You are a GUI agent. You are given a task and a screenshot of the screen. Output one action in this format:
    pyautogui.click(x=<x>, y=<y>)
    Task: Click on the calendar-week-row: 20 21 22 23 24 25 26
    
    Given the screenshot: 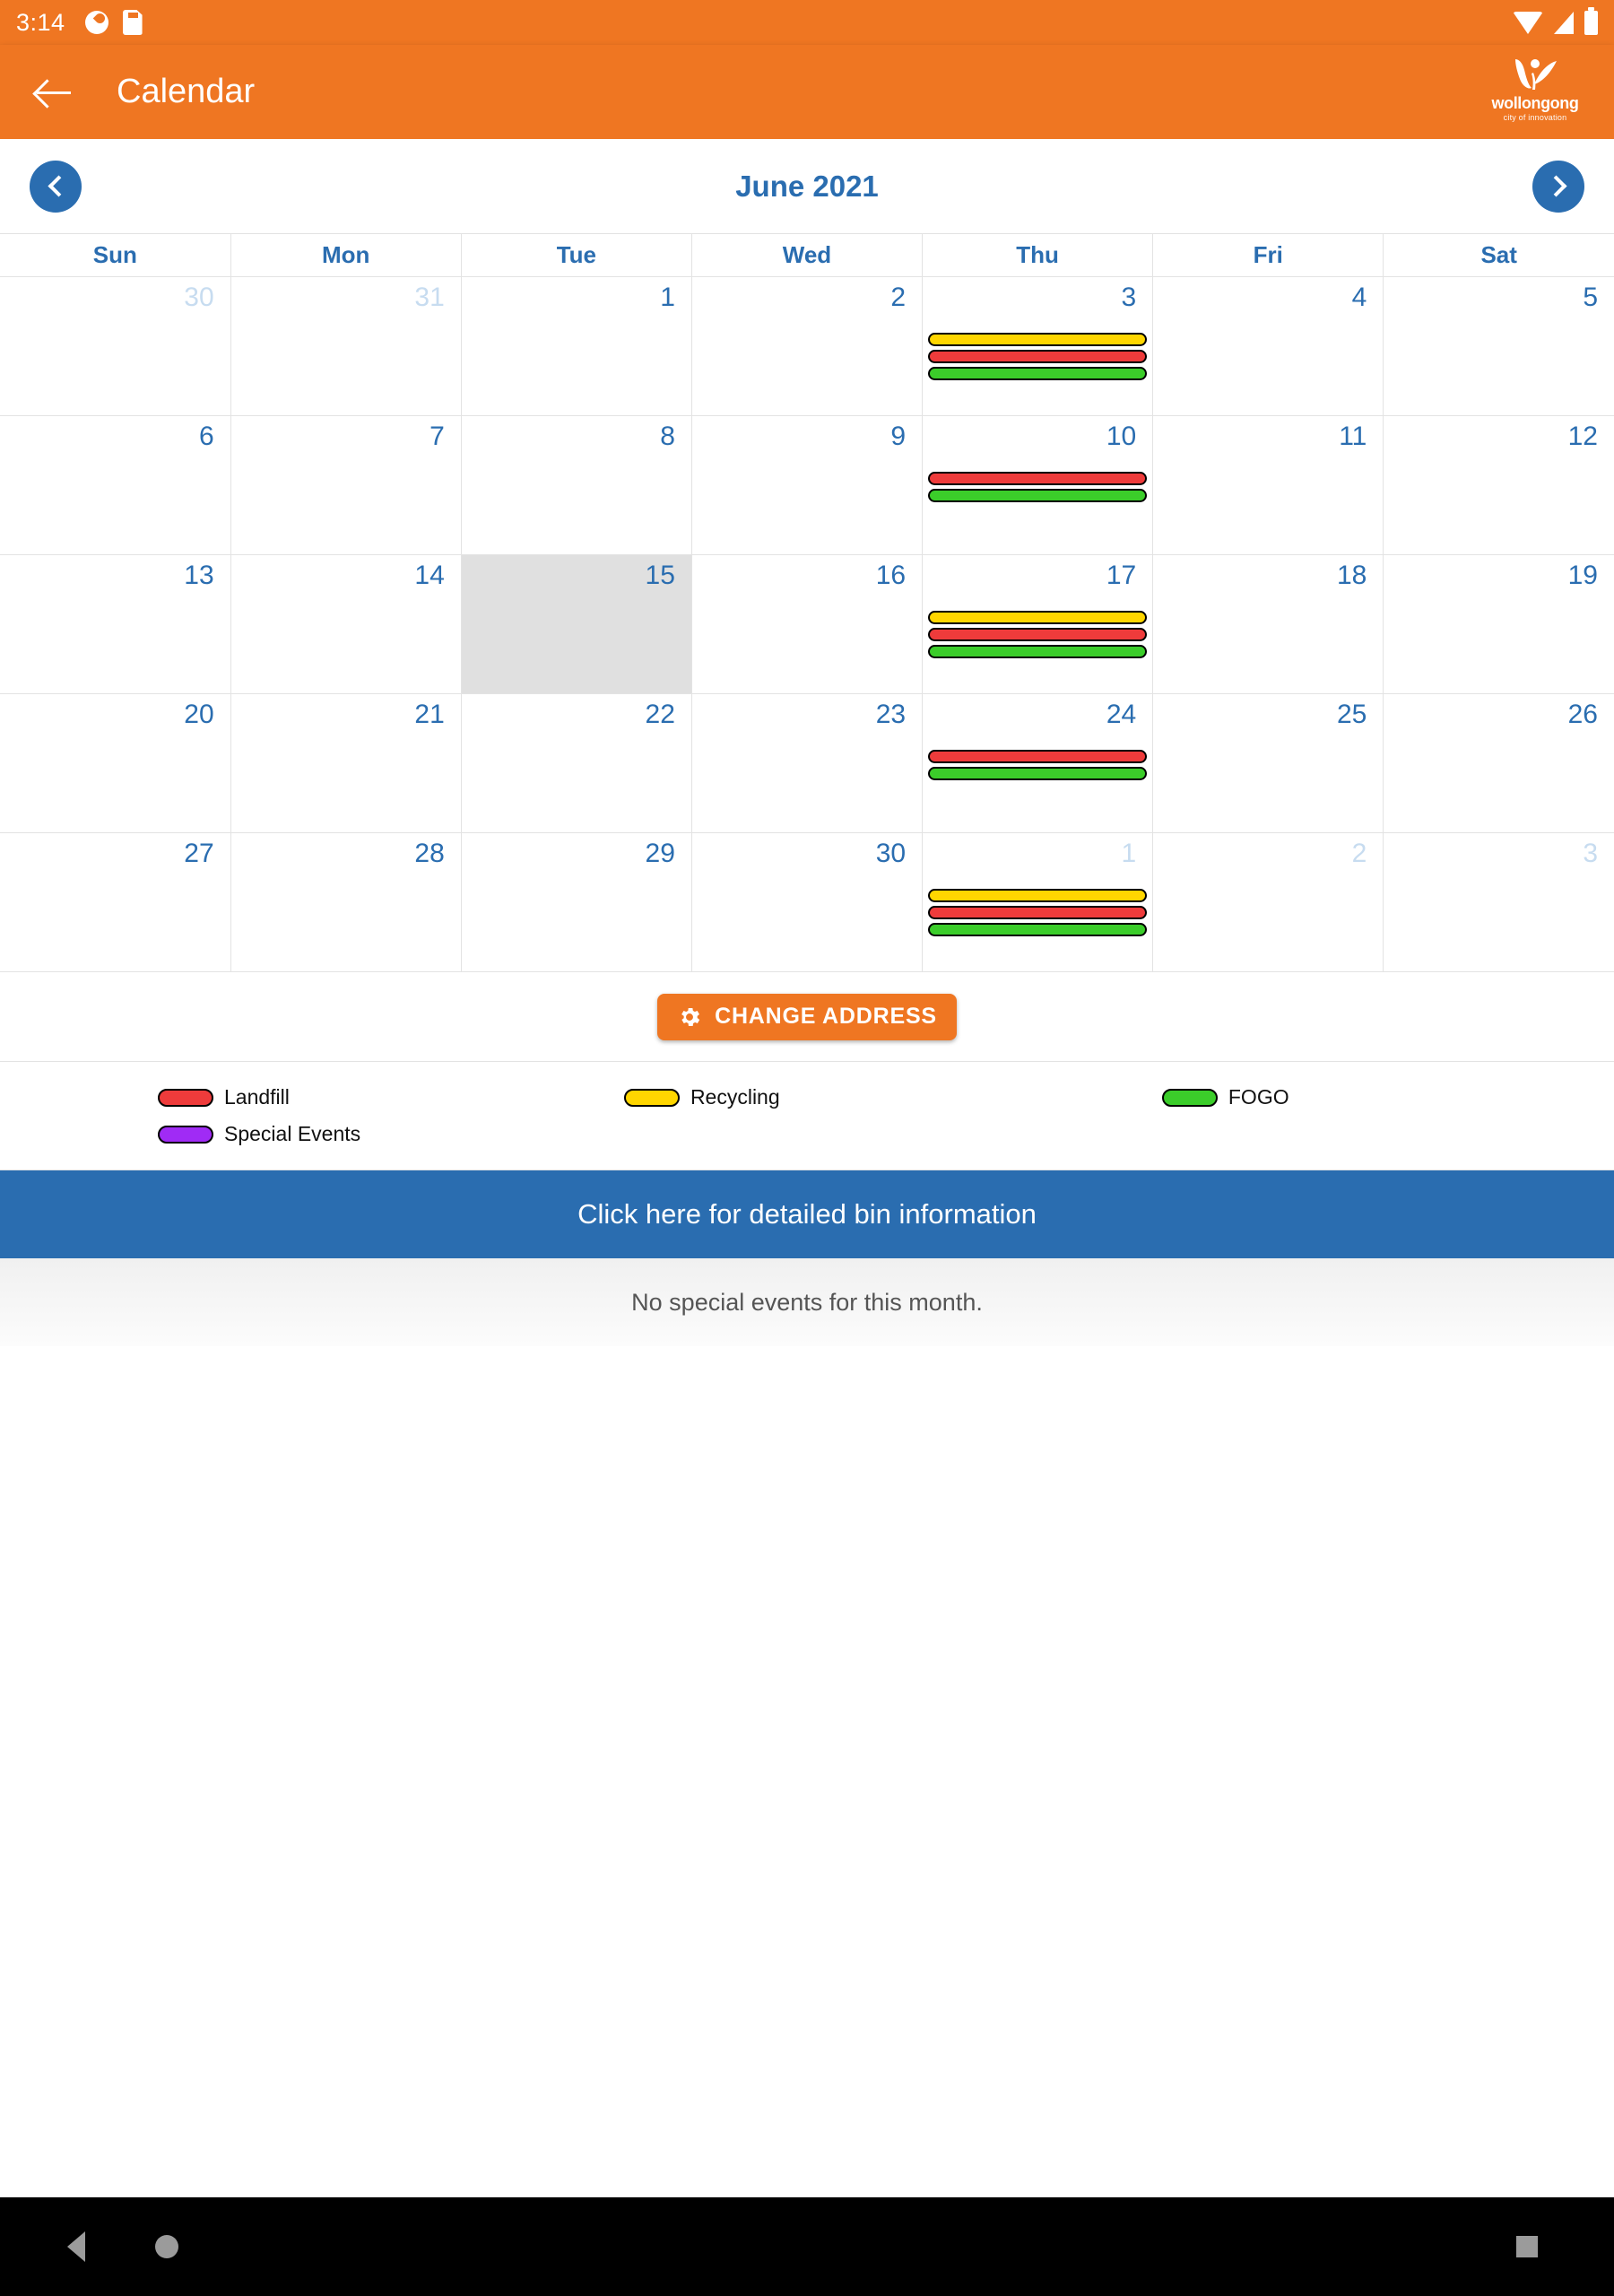 What is the action you would take?
    pyautogui.click(x=807, y=763)
    